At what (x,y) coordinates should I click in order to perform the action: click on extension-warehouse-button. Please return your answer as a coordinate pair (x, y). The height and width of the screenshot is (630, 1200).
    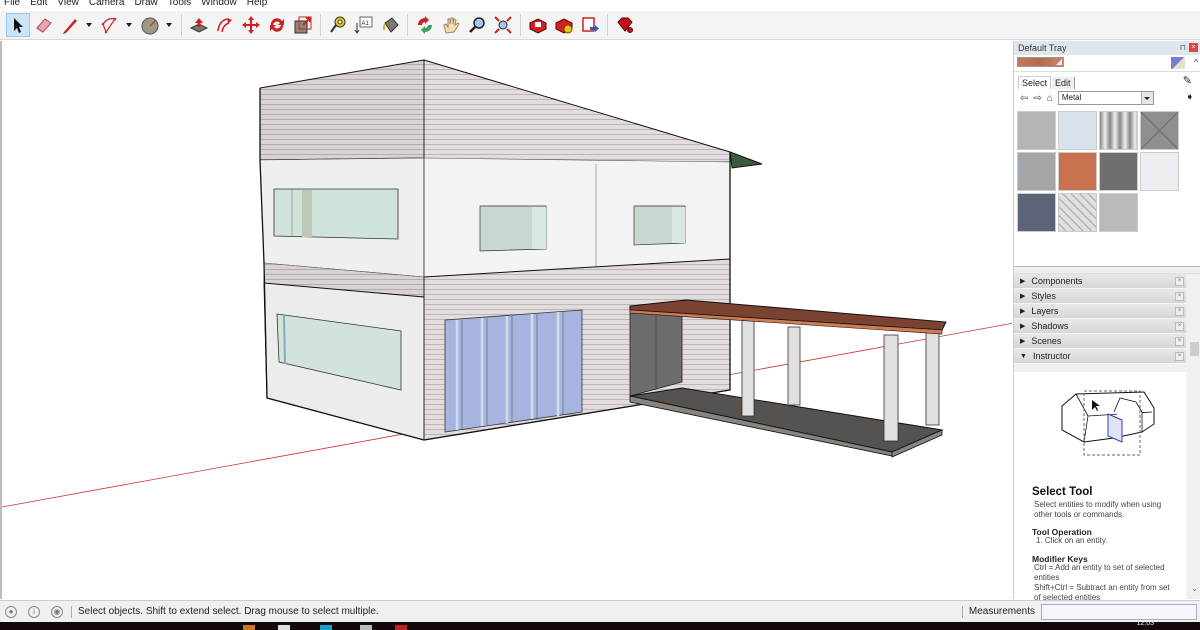
    Looking at the image, I should click on (564, 25).